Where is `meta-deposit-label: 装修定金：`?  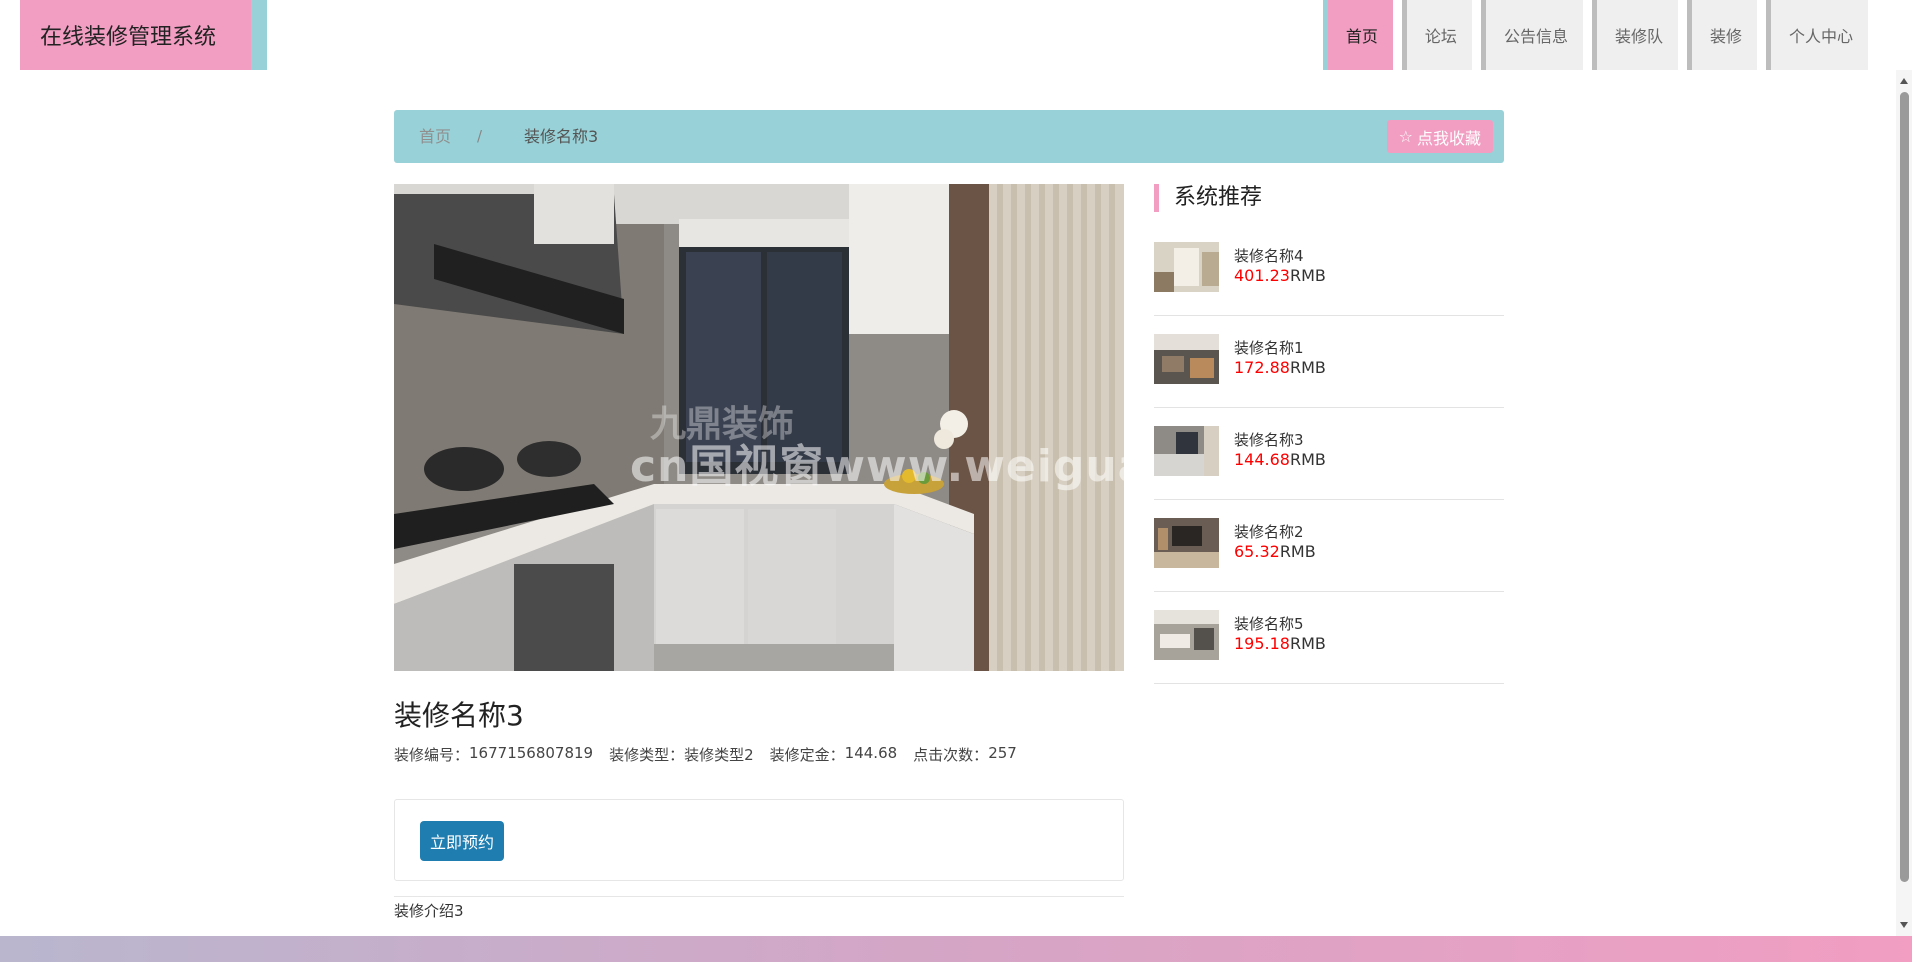
meta-deposit-label: 装修定金： is located at coordinates (807, 755).